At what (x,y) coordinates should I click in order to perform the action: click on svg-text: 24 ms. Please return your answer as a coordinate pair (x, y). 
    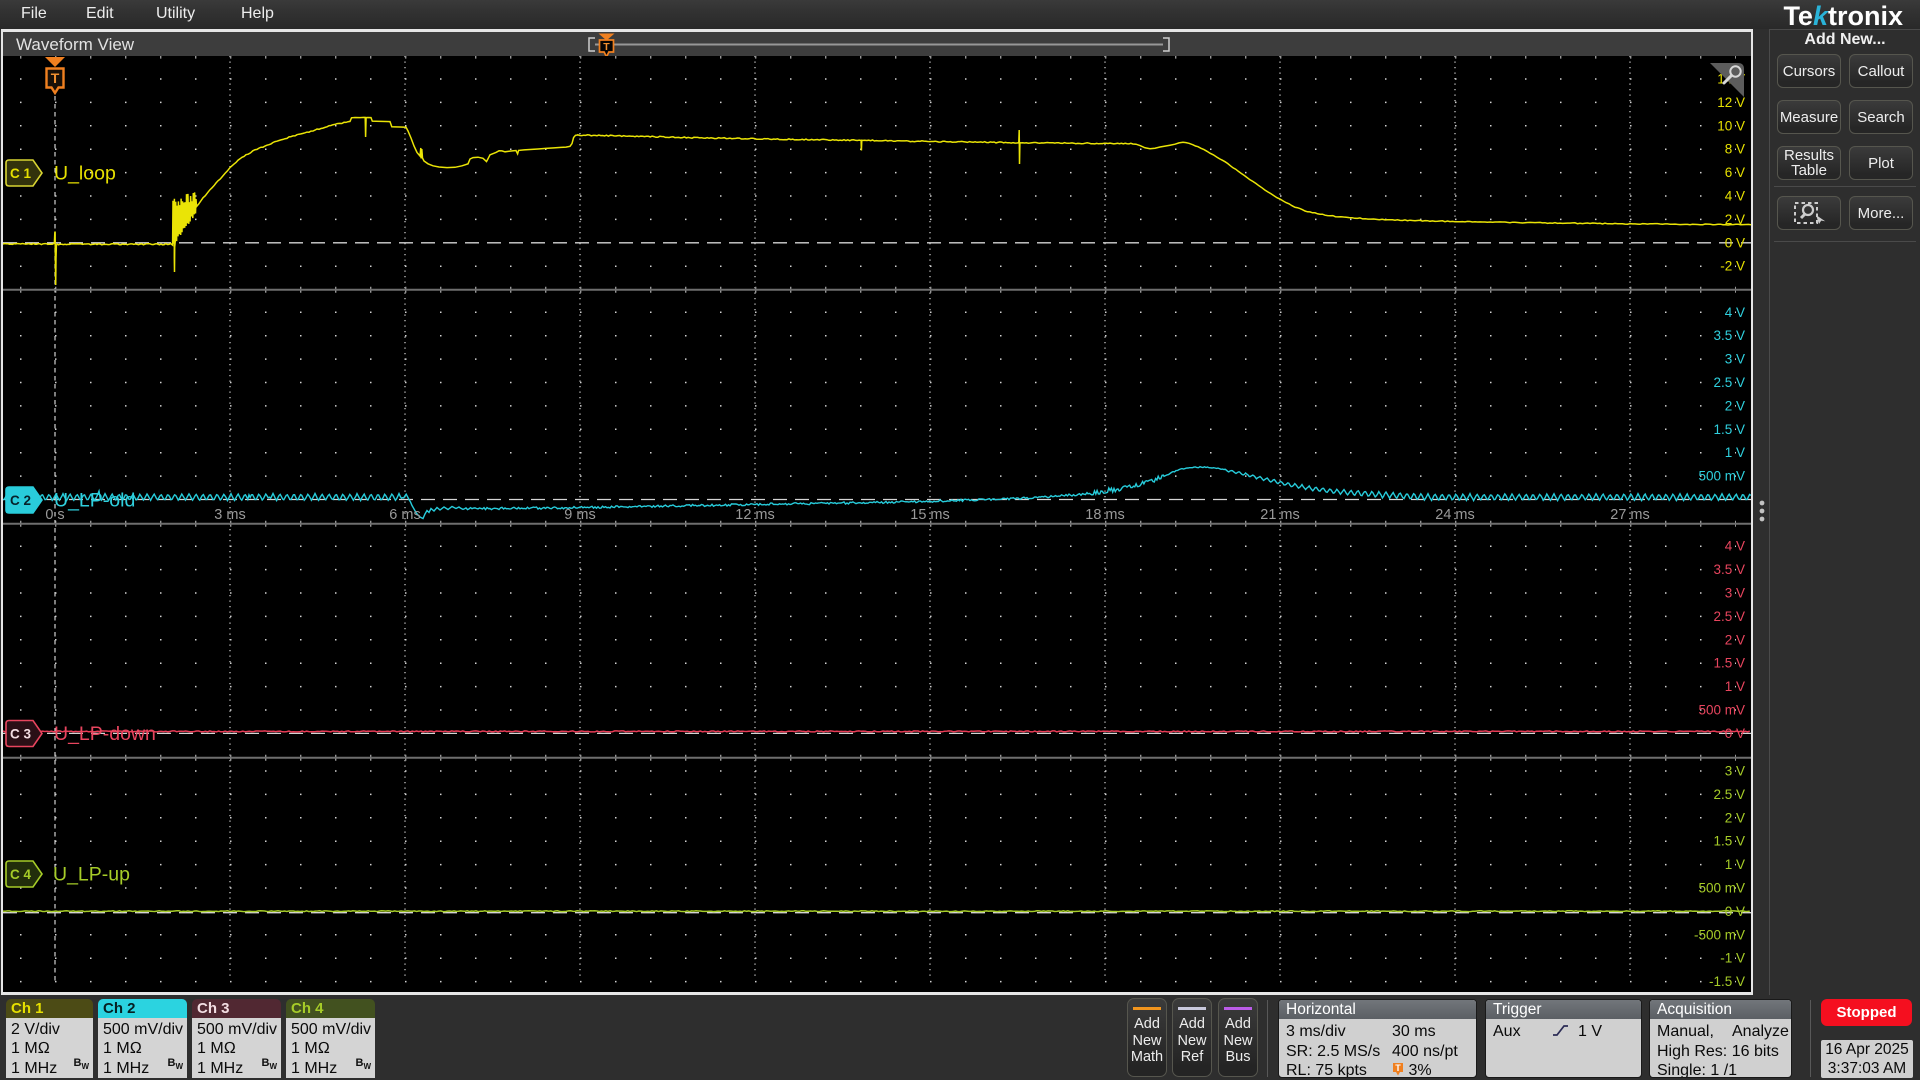
    Looking at the image, I should click on (1455, 515).